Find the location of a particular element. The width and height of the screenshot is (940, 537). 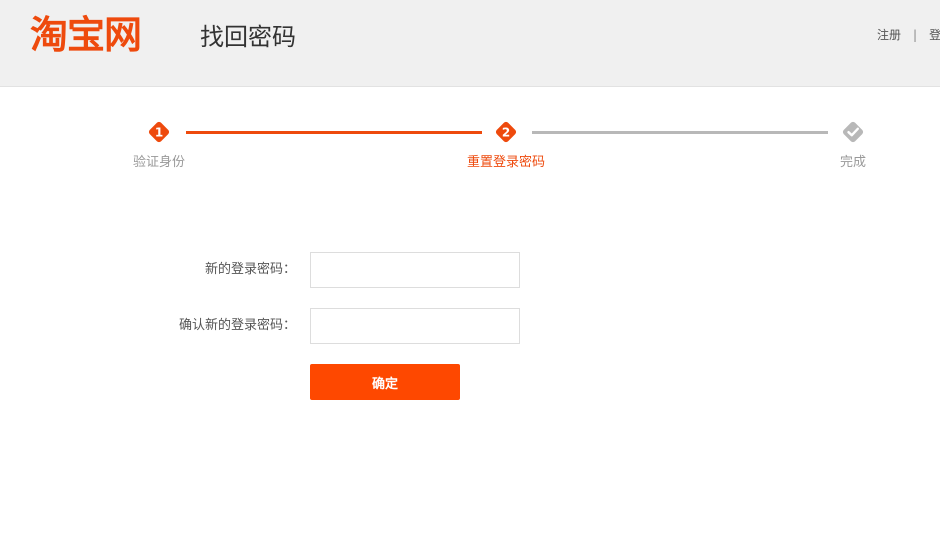

step-1-label: 验证身份 is located at coordinates (158, 162).